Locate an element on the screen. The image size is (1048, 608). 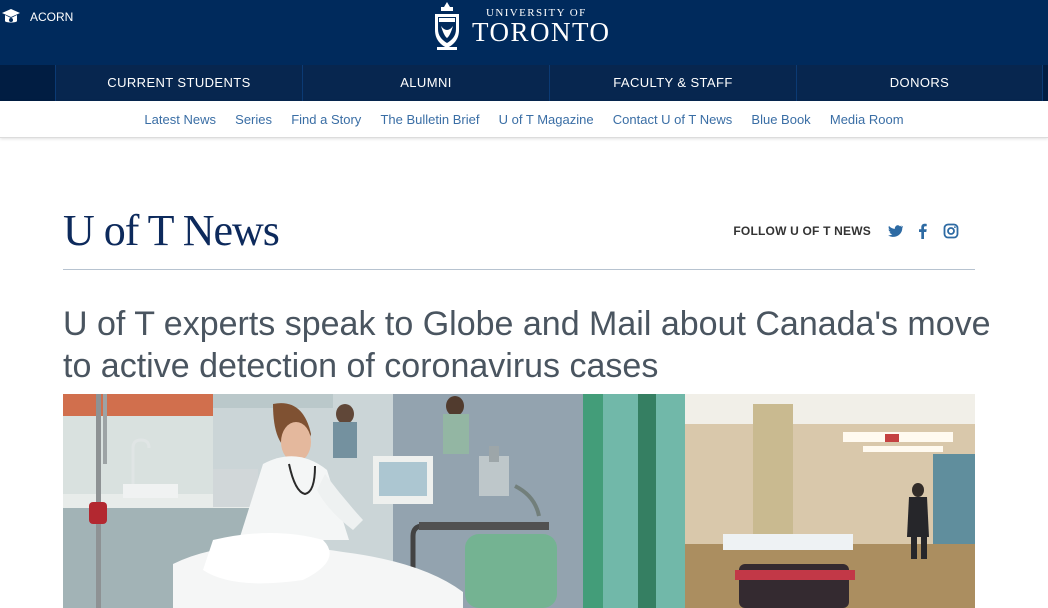
nav-alumni: ALUMNI is located at coordinates (425, 83).